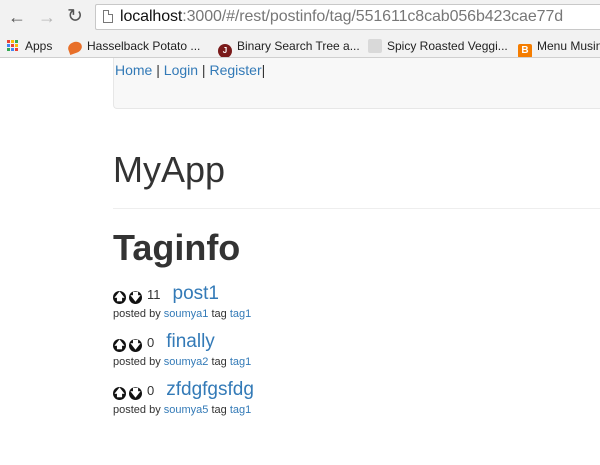 This screenshot has height=465, width=600. Describe the element at coordinates (525, 50) in the screenshot. I see `blogger-icon: B` at that location.